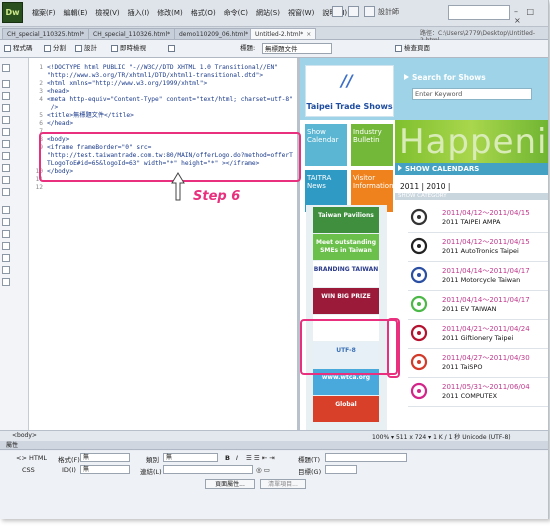 This screenshot has height=532, width=550. I want to click on site-icon, so click(369, 11).